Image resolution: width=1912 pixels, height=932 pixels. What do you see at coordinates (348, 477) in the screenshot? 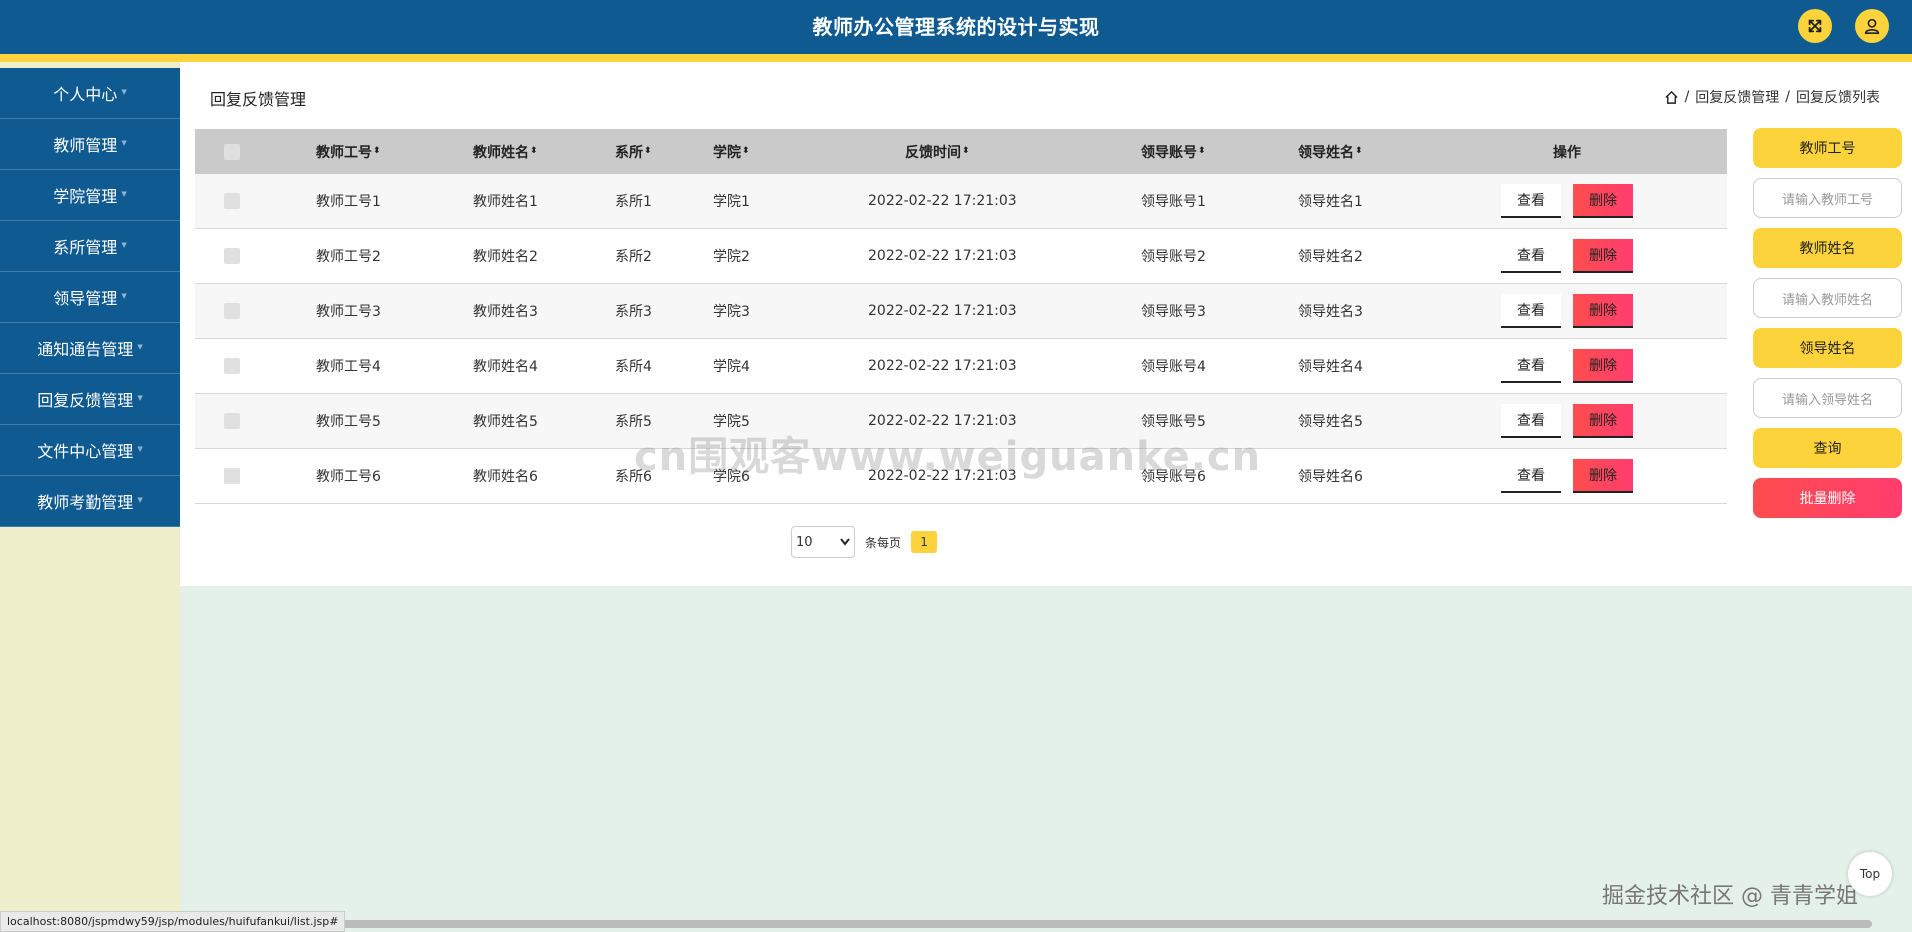
I see `table-cell: 教师工号6` at bounding box center [348, 477].